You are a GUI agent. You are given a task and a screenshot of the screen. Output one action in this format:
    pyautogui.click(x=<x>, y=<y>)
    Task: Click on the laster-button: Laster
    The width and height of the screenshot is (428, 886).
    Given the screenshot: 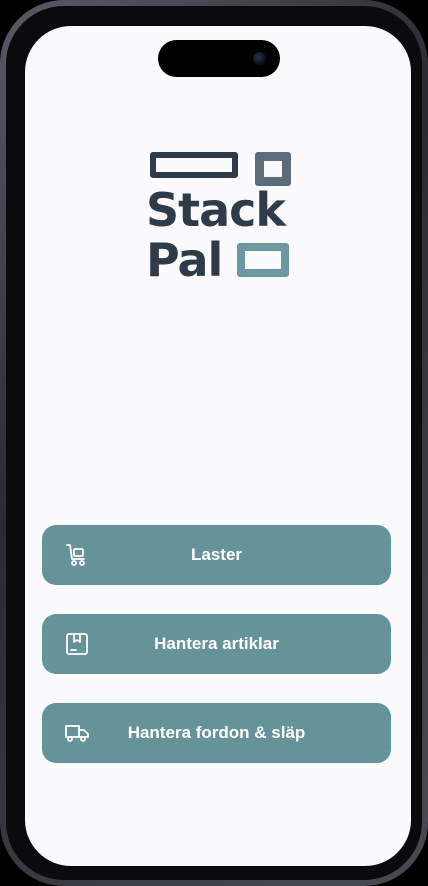 What is the action you would take?
    pyautogui.click(x=216, y=555)
    